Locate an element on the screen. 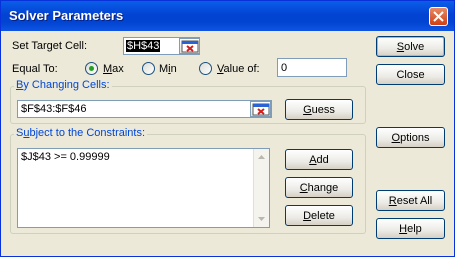  close-icon is located at coordinates (438, 16).